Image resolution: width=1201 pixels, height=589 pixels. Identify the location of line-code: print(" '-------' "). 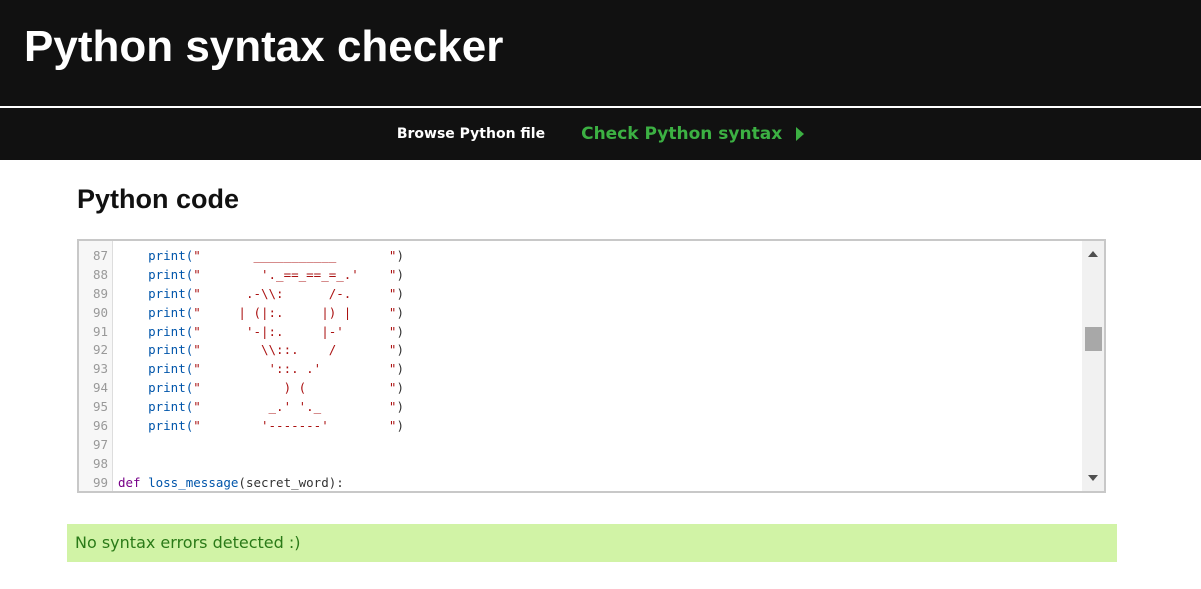
(258, 426).